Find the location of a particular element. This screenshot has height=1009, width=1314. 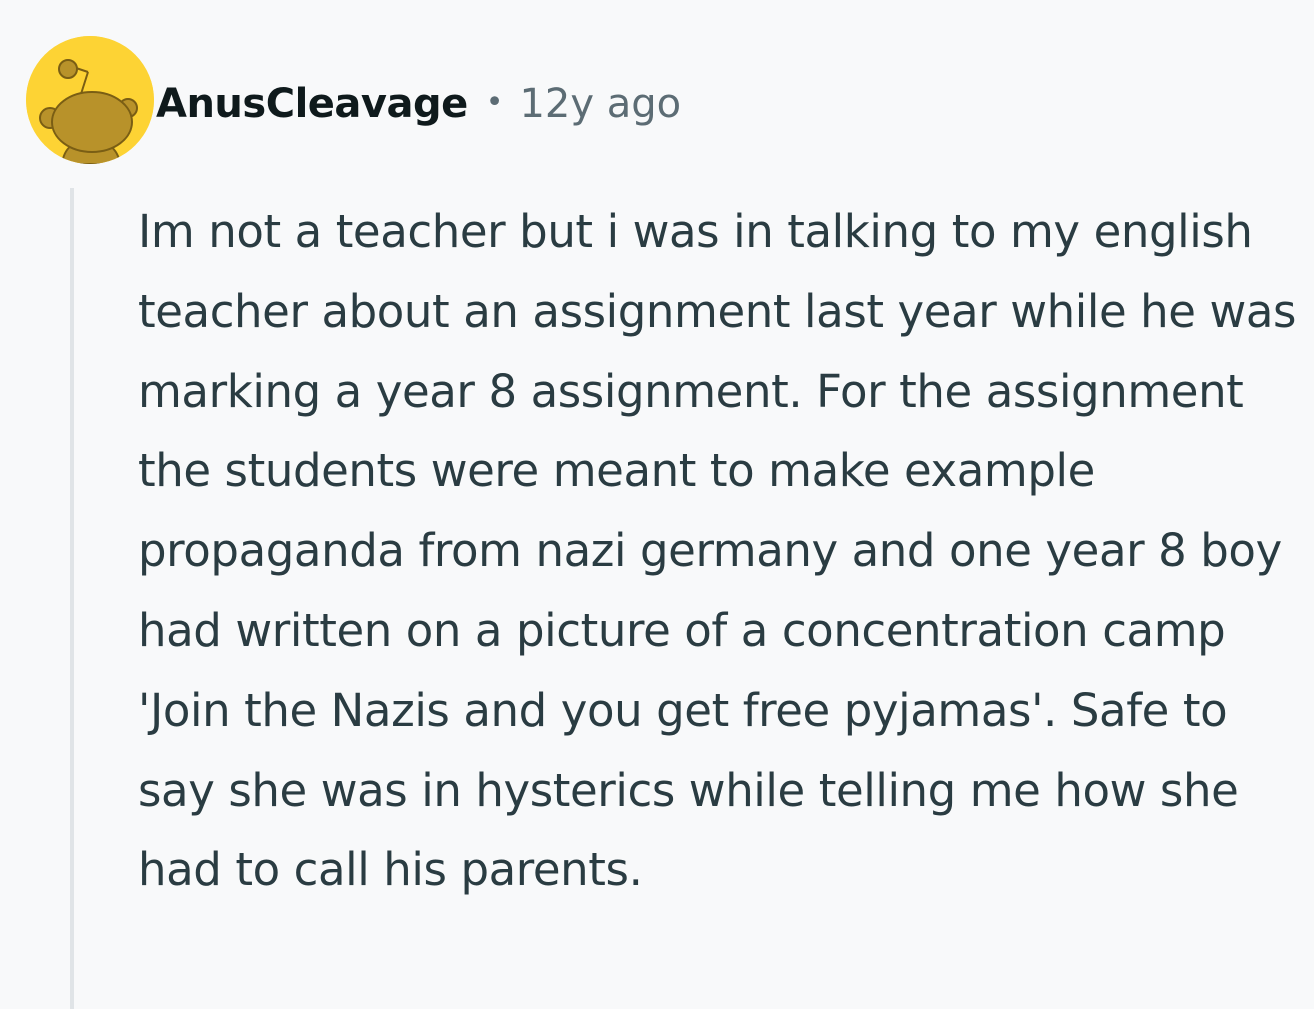

thread-collapse-line is located at coordinates (72, 598).